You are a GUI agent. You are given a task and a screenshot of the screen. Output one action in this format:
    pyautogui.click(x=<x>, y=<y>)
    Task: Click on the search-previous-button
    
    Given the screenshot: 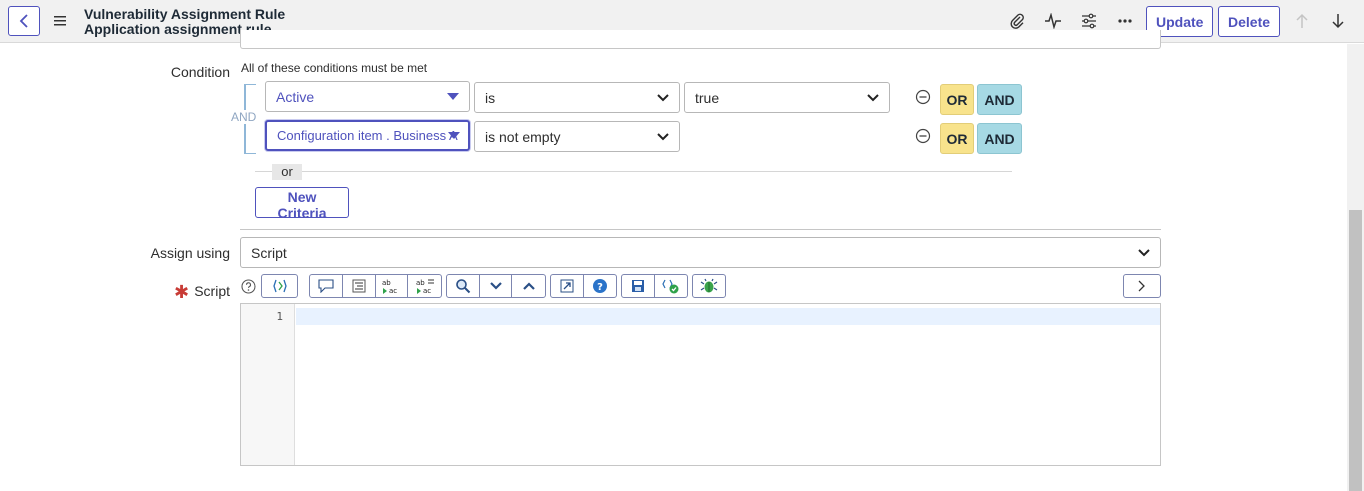 What is the action you would take?
    pyautogui.click(x=528, y=286)
    